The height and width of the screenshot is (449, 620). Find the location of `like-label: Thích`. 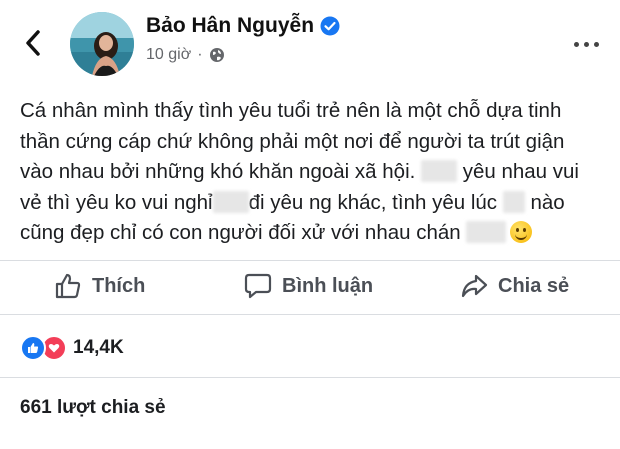

like-label: Thích is located at coordinates (119, 285).